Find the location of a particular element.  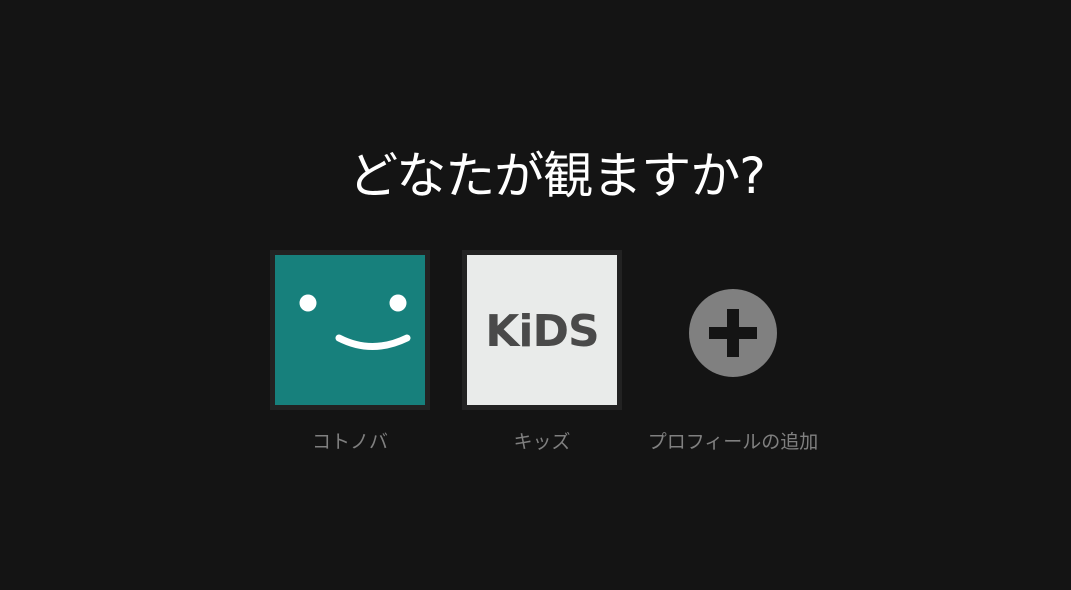

kids-logo: KiDS is located at coordinates (542, 331).